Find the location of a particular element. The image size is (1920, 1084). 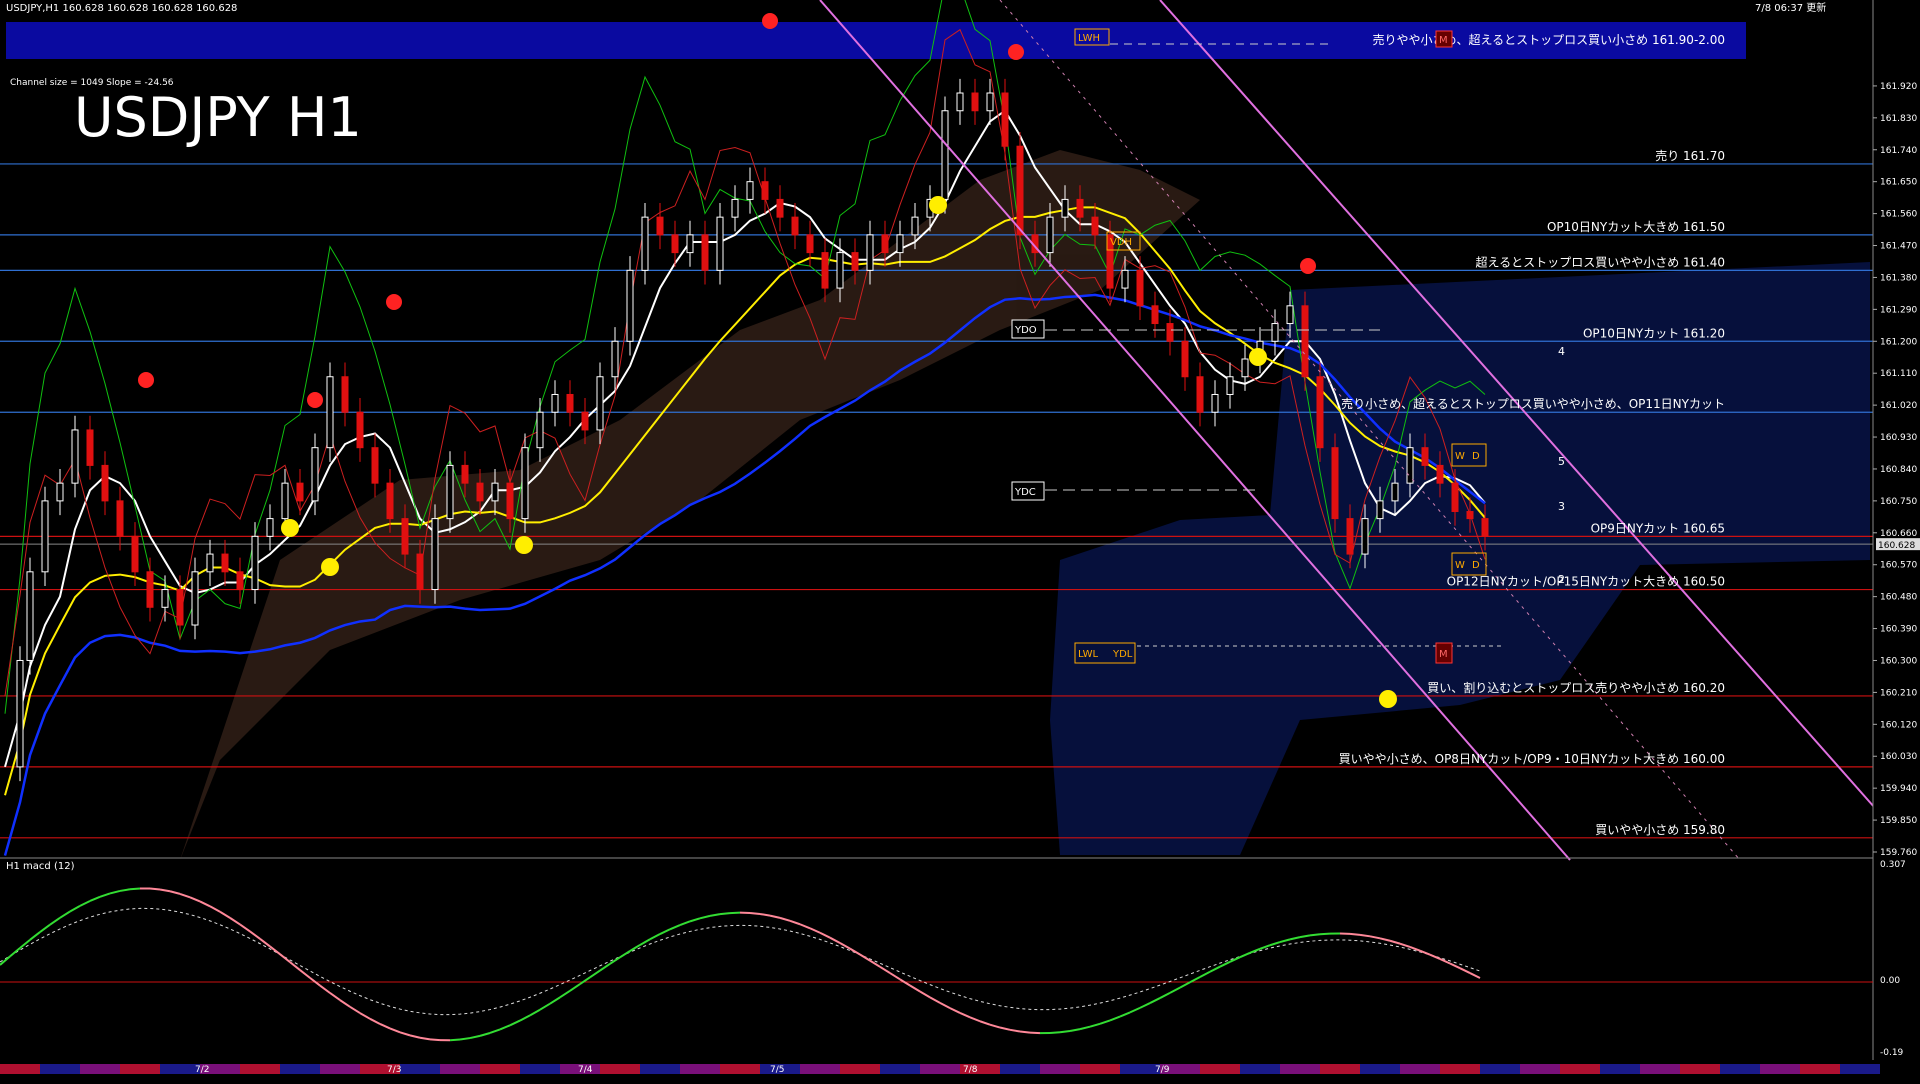

price-tick: 160.480 is located at coordinates (1898, 598).